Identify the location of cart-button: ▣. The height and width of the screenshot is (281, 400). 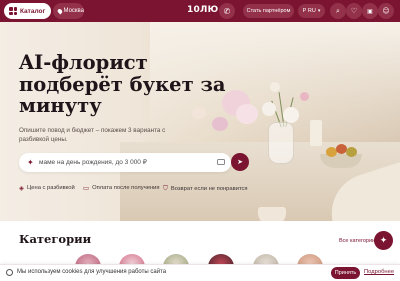
(370, 11).